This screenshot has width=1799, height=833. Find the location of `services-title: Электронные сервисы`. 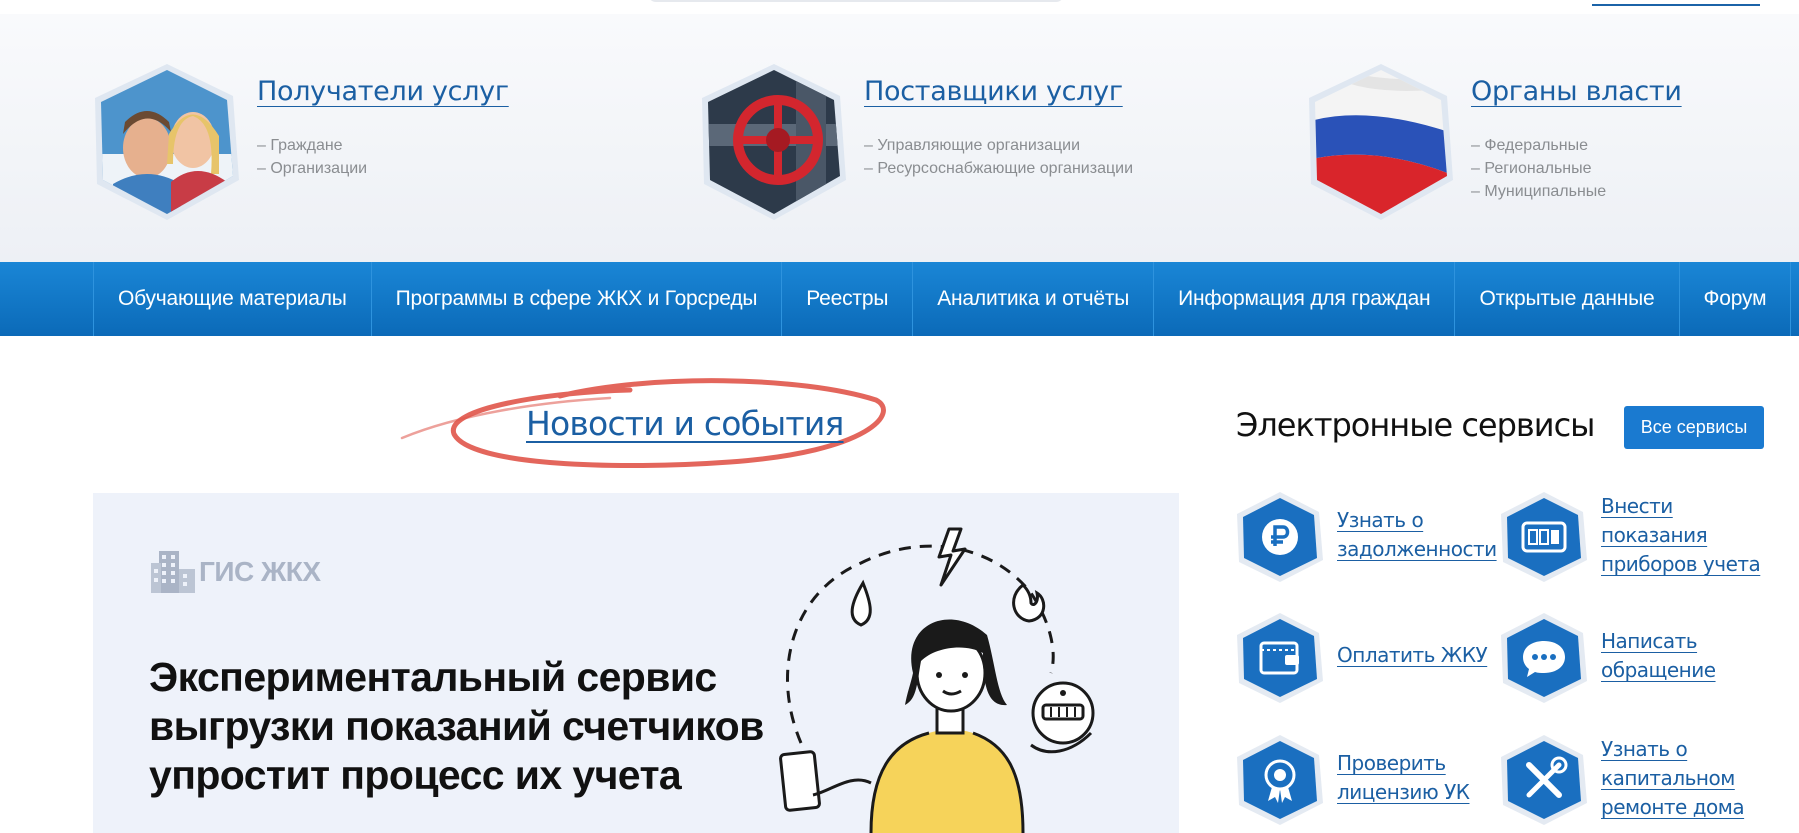

services-title: Электронные сервисы is located at coordinates (1415, 425).